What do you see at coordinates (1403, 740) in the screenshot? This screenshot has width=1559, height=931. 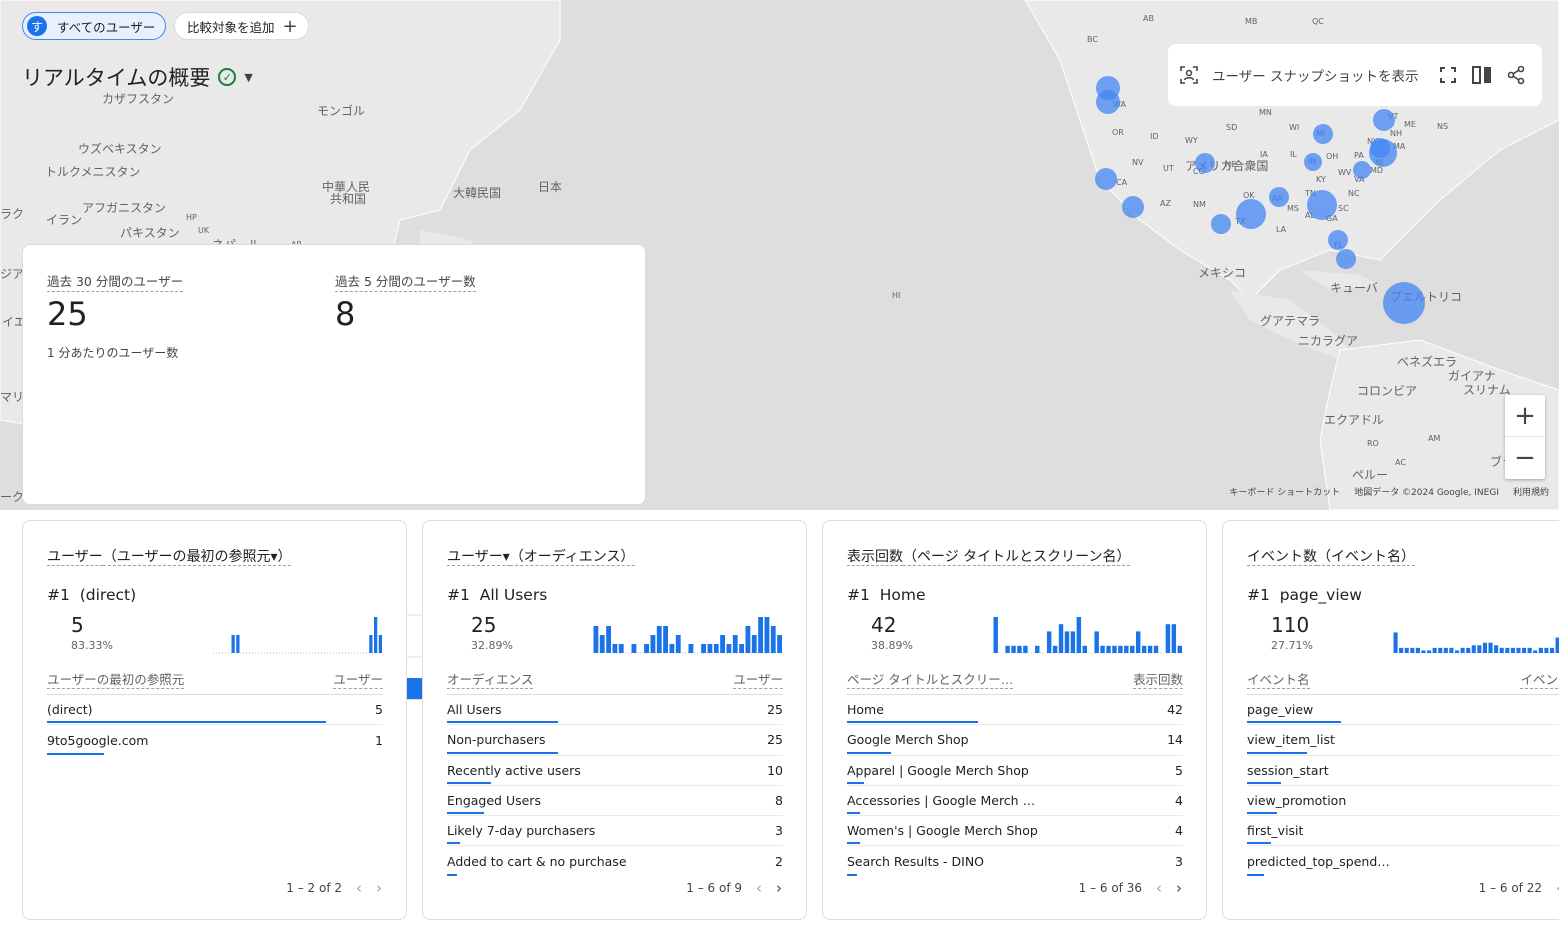 I see `table-row: view_item_list70` at bounding box center [1403, 740].